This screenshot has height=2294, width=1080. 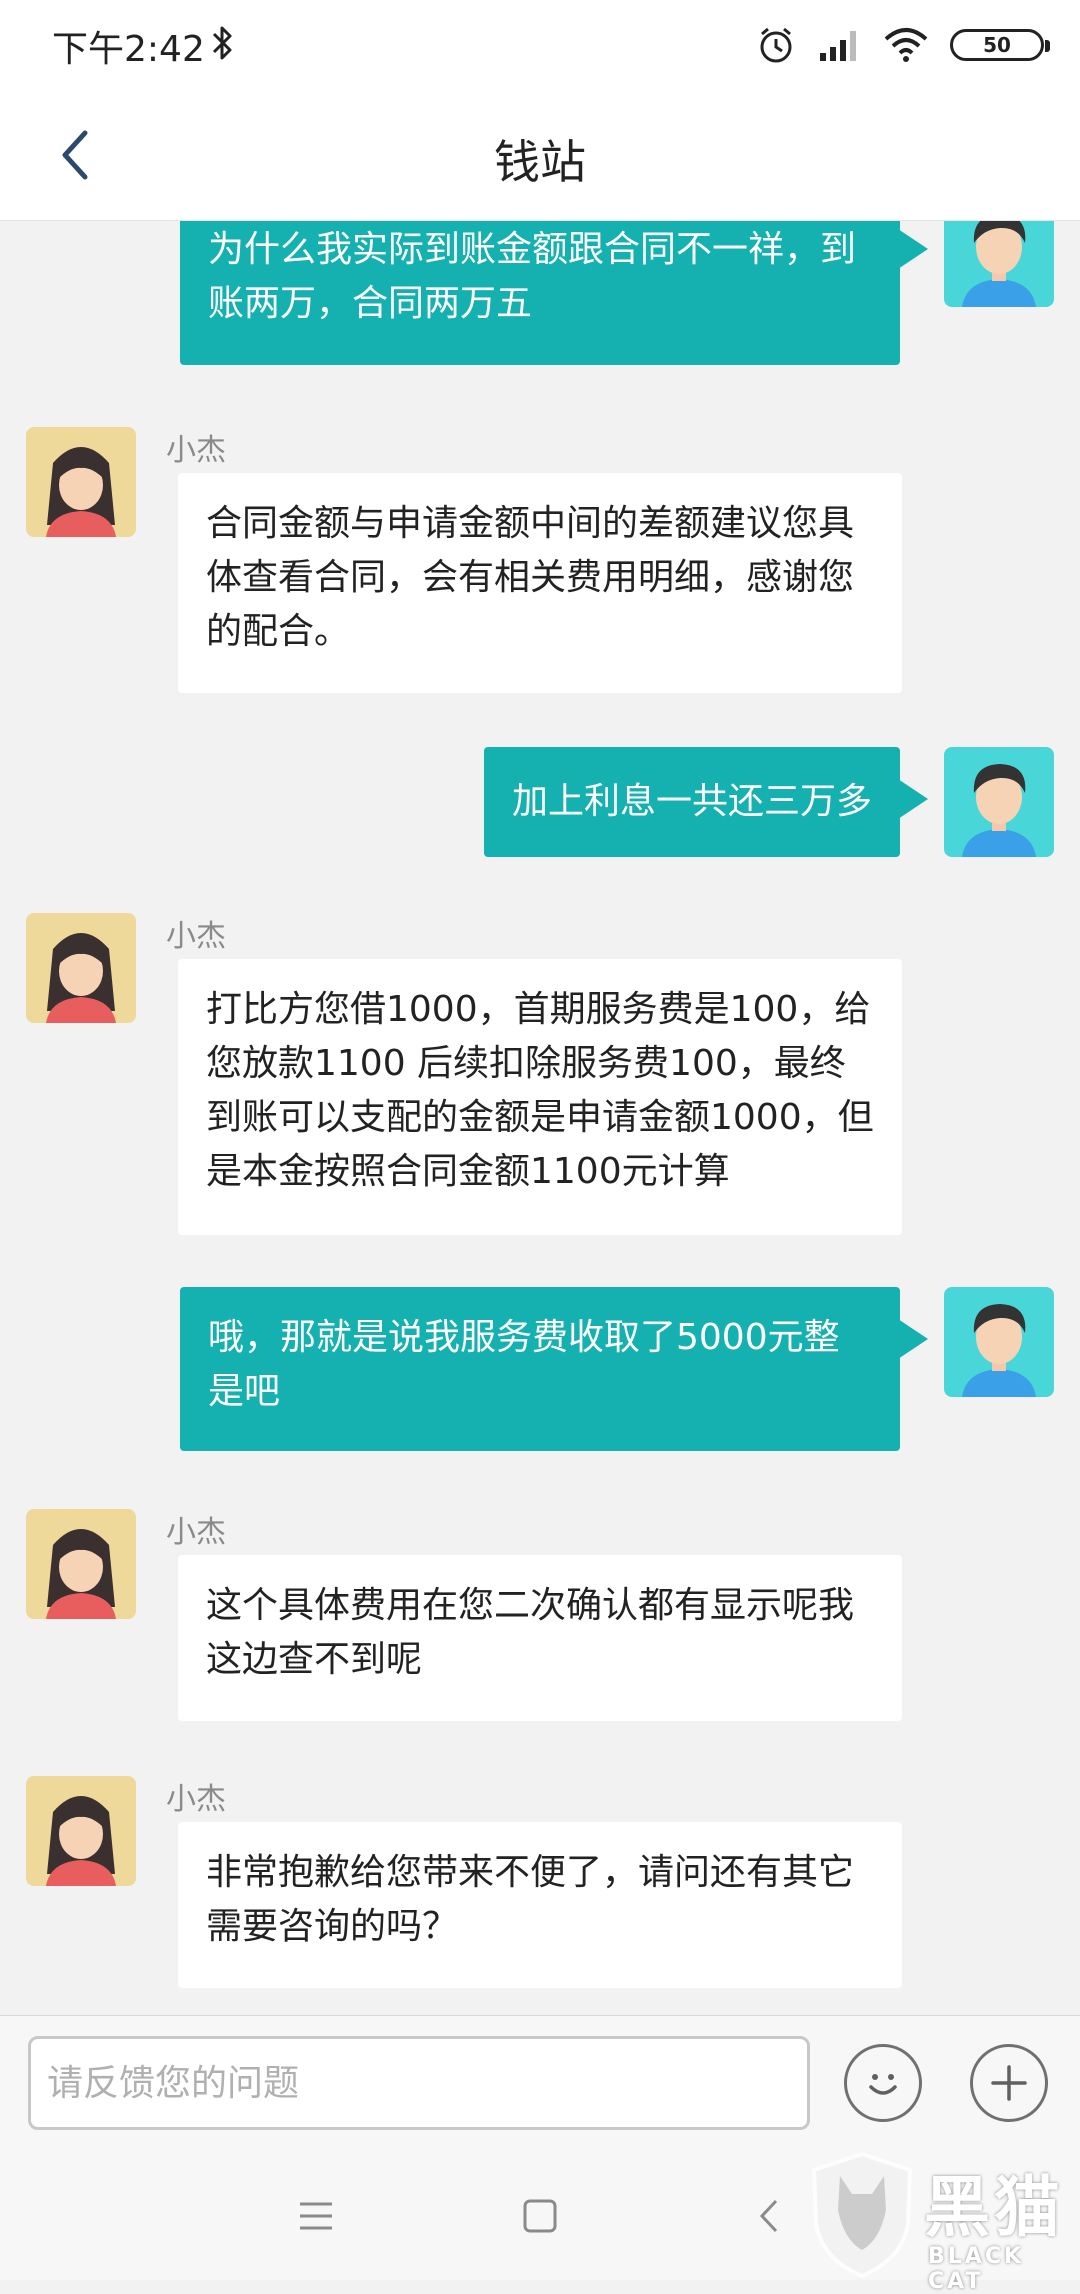 What do you see at coordinates (997, 45) in the screenshot?
I see `battery-level: 50` at bounding box center [997, 45].